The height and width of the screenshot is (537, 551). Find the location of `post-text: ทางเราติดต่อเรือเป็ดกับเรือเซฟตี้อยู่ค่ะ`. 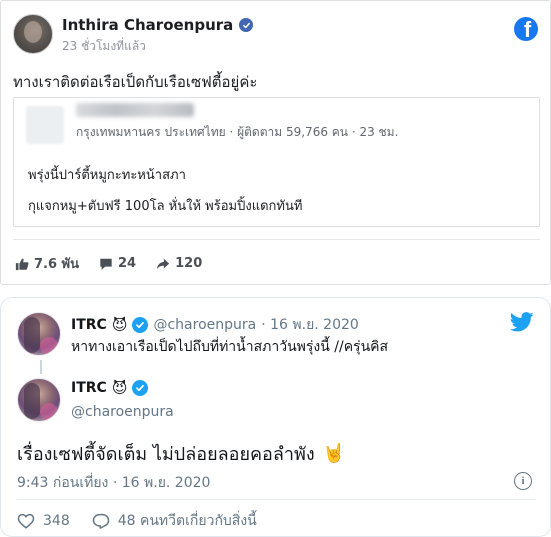

post-text: ทางเราติดต่อเรือเป็ดกับเรือเซฟตี้อยู่ค่ะ is located at coordinates (135, 82).